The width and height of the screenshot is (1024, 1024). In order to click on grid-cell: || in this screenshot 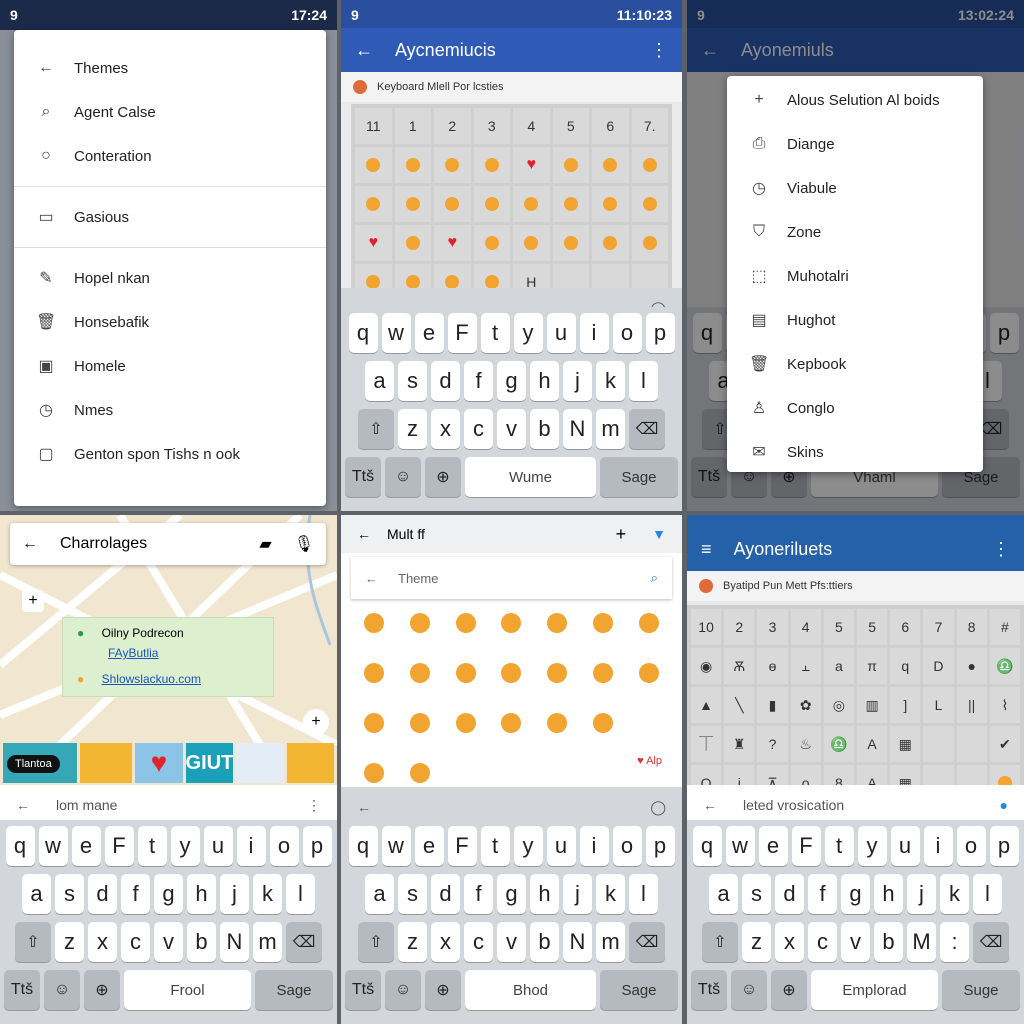, I will do `click(971, 705)`.